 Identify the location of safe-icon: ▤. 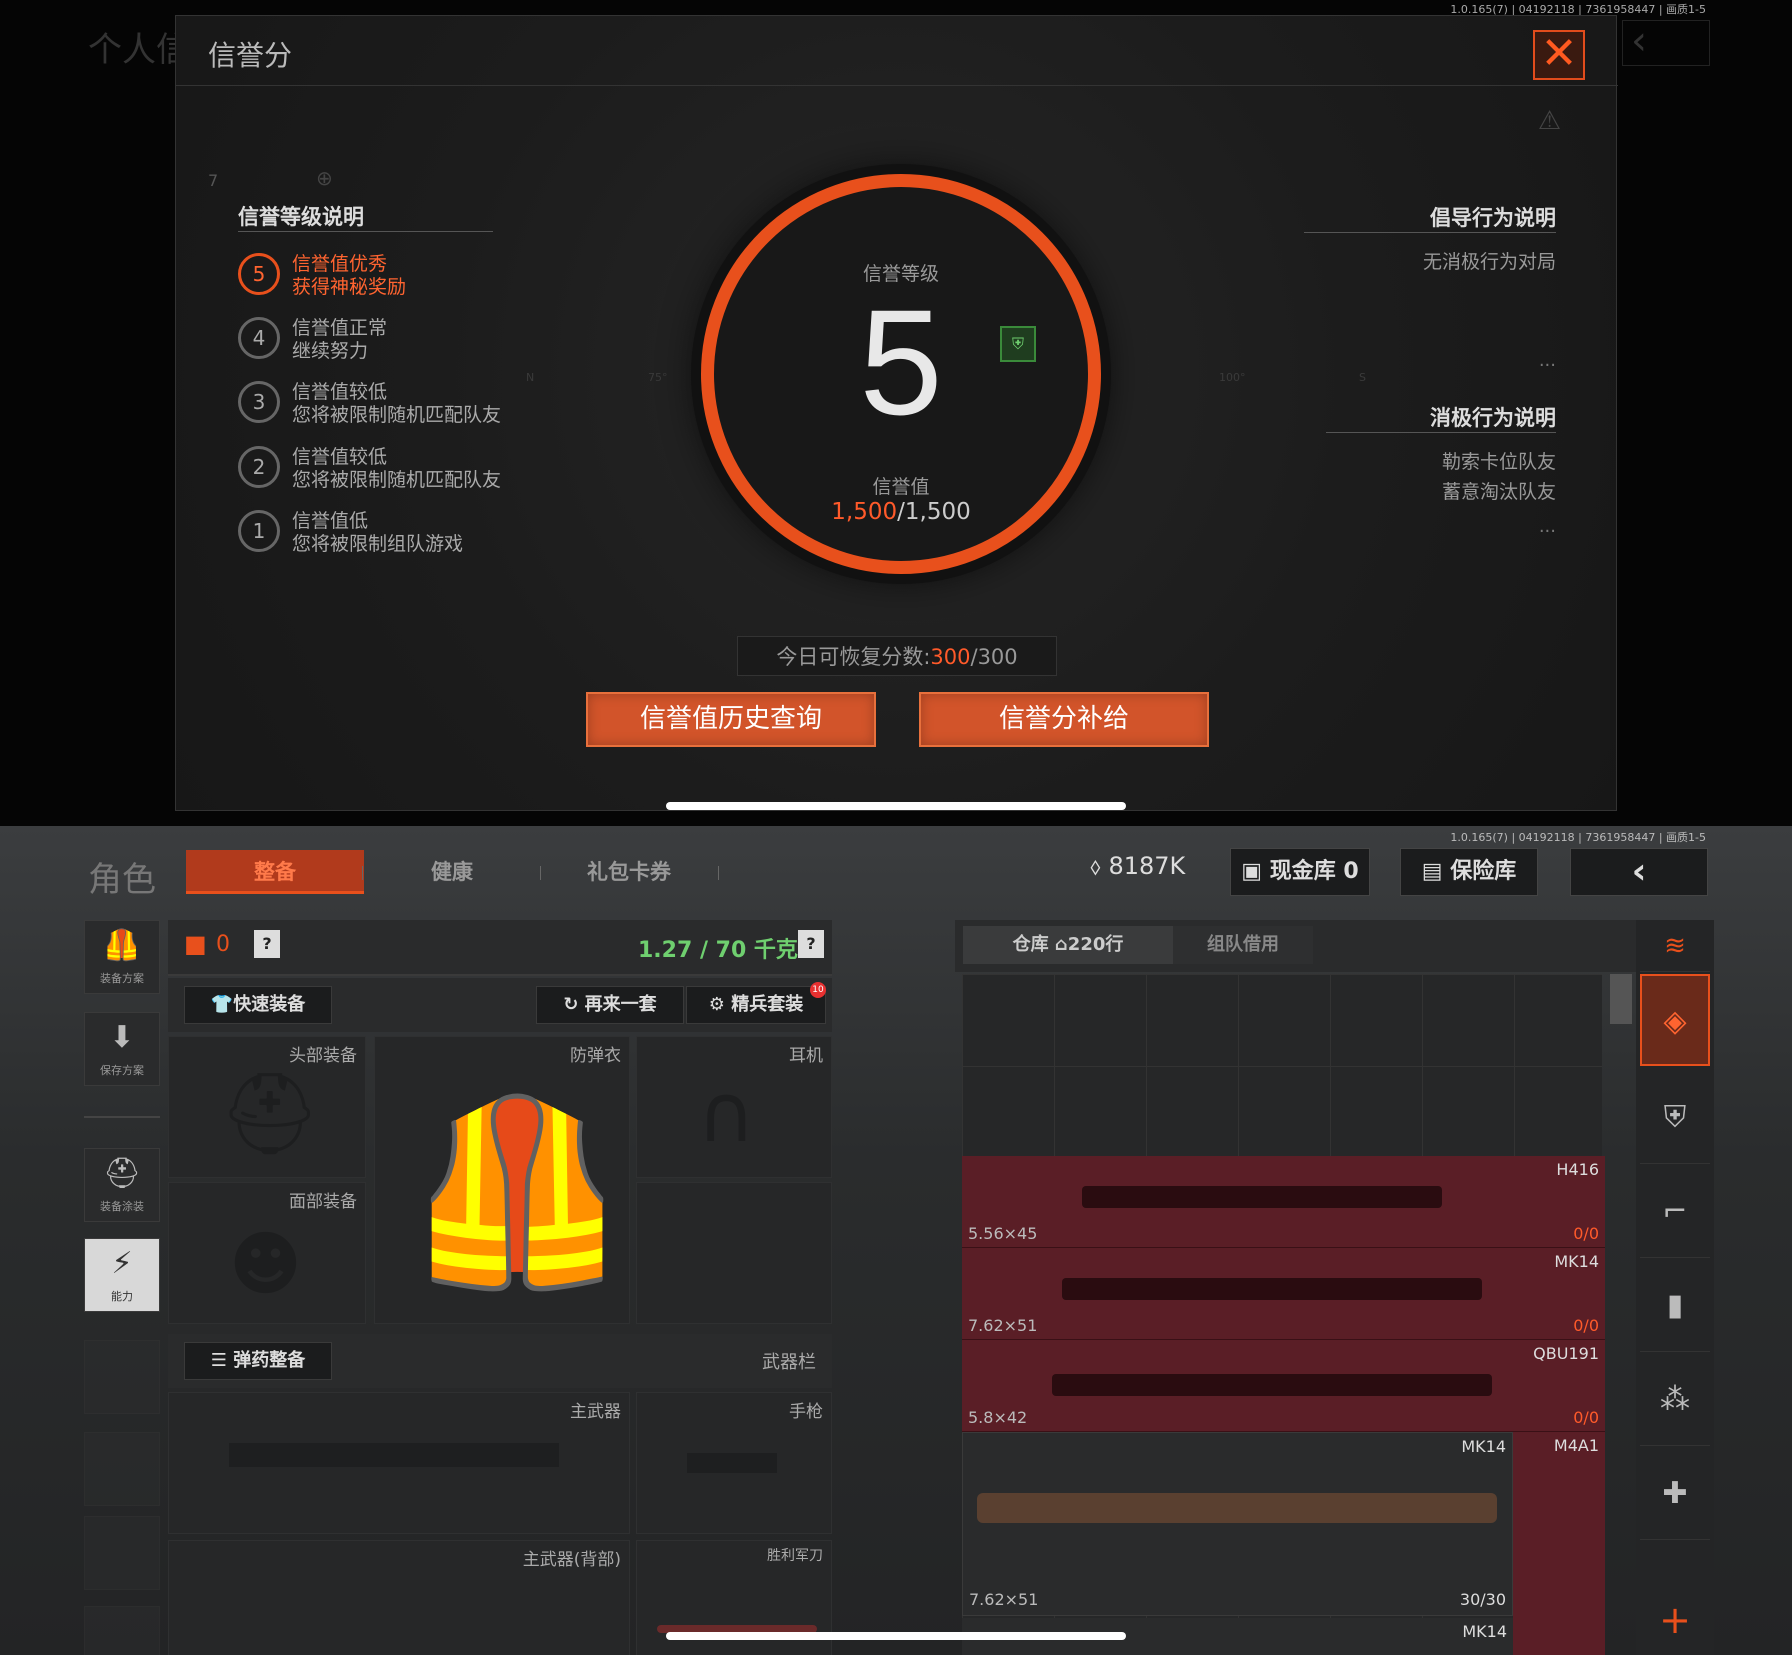
(1436, 871).